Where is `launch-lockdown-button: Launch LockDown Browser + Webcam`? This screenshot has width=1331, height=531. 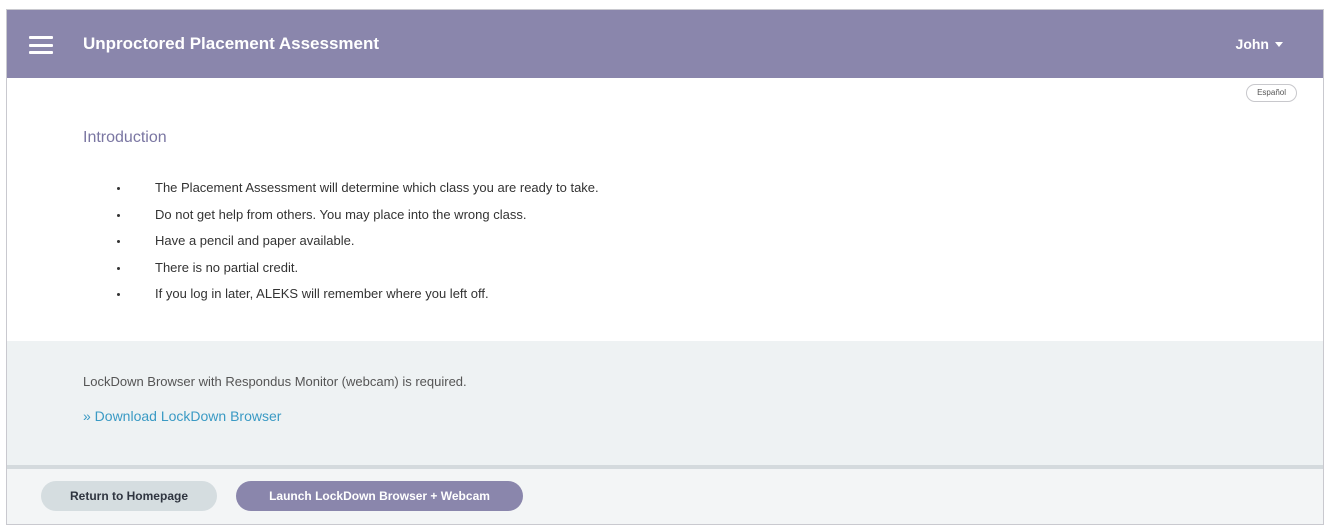
launch-lockdown-button: Launch LockDown Browser + Webcam is located at coordinates (379, 496).